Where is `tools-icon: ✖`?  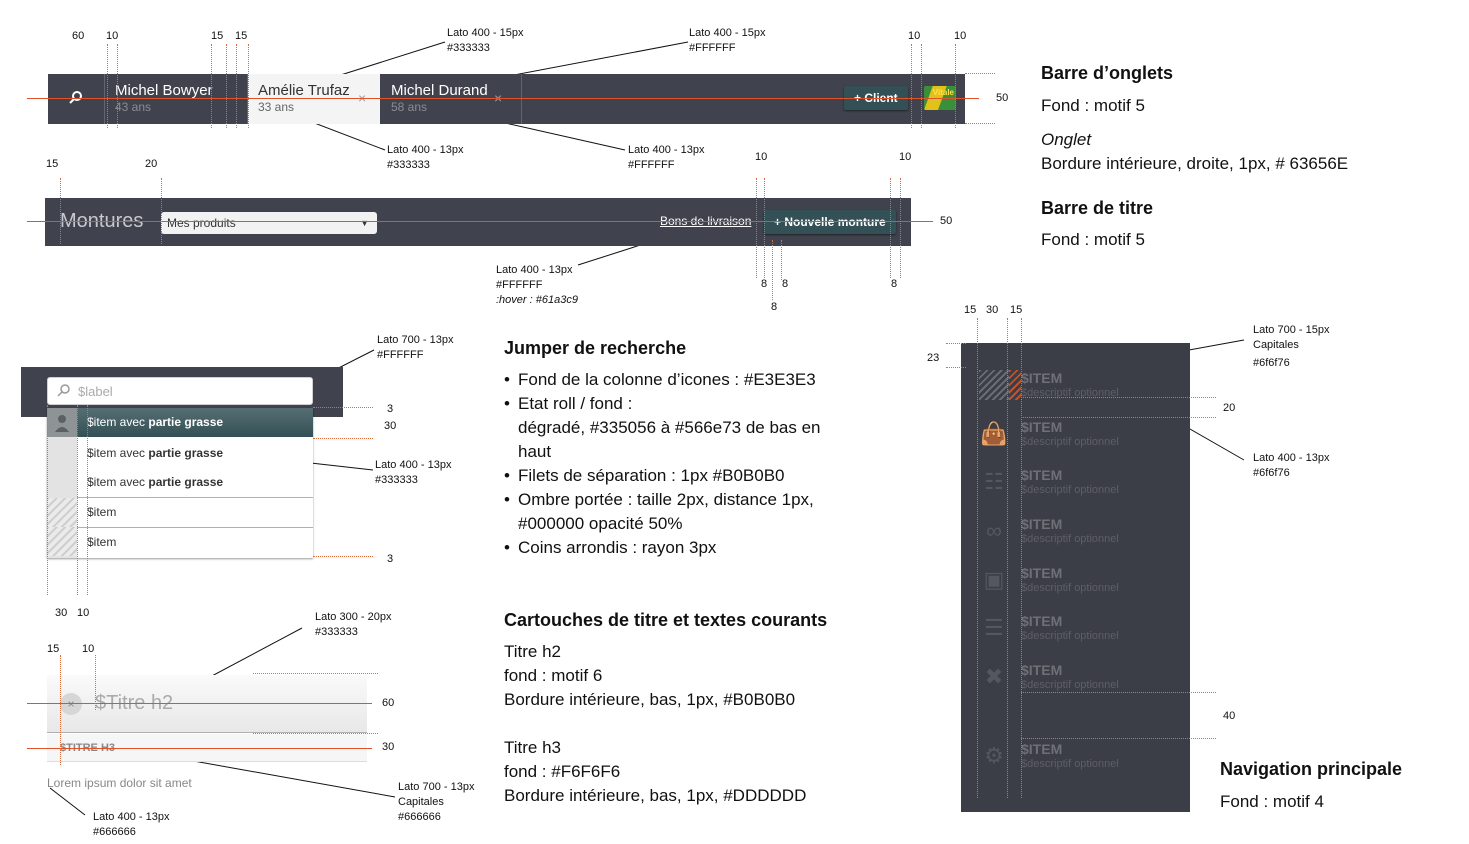
tools-icon: ✖ is located at coordinates (994, 676).